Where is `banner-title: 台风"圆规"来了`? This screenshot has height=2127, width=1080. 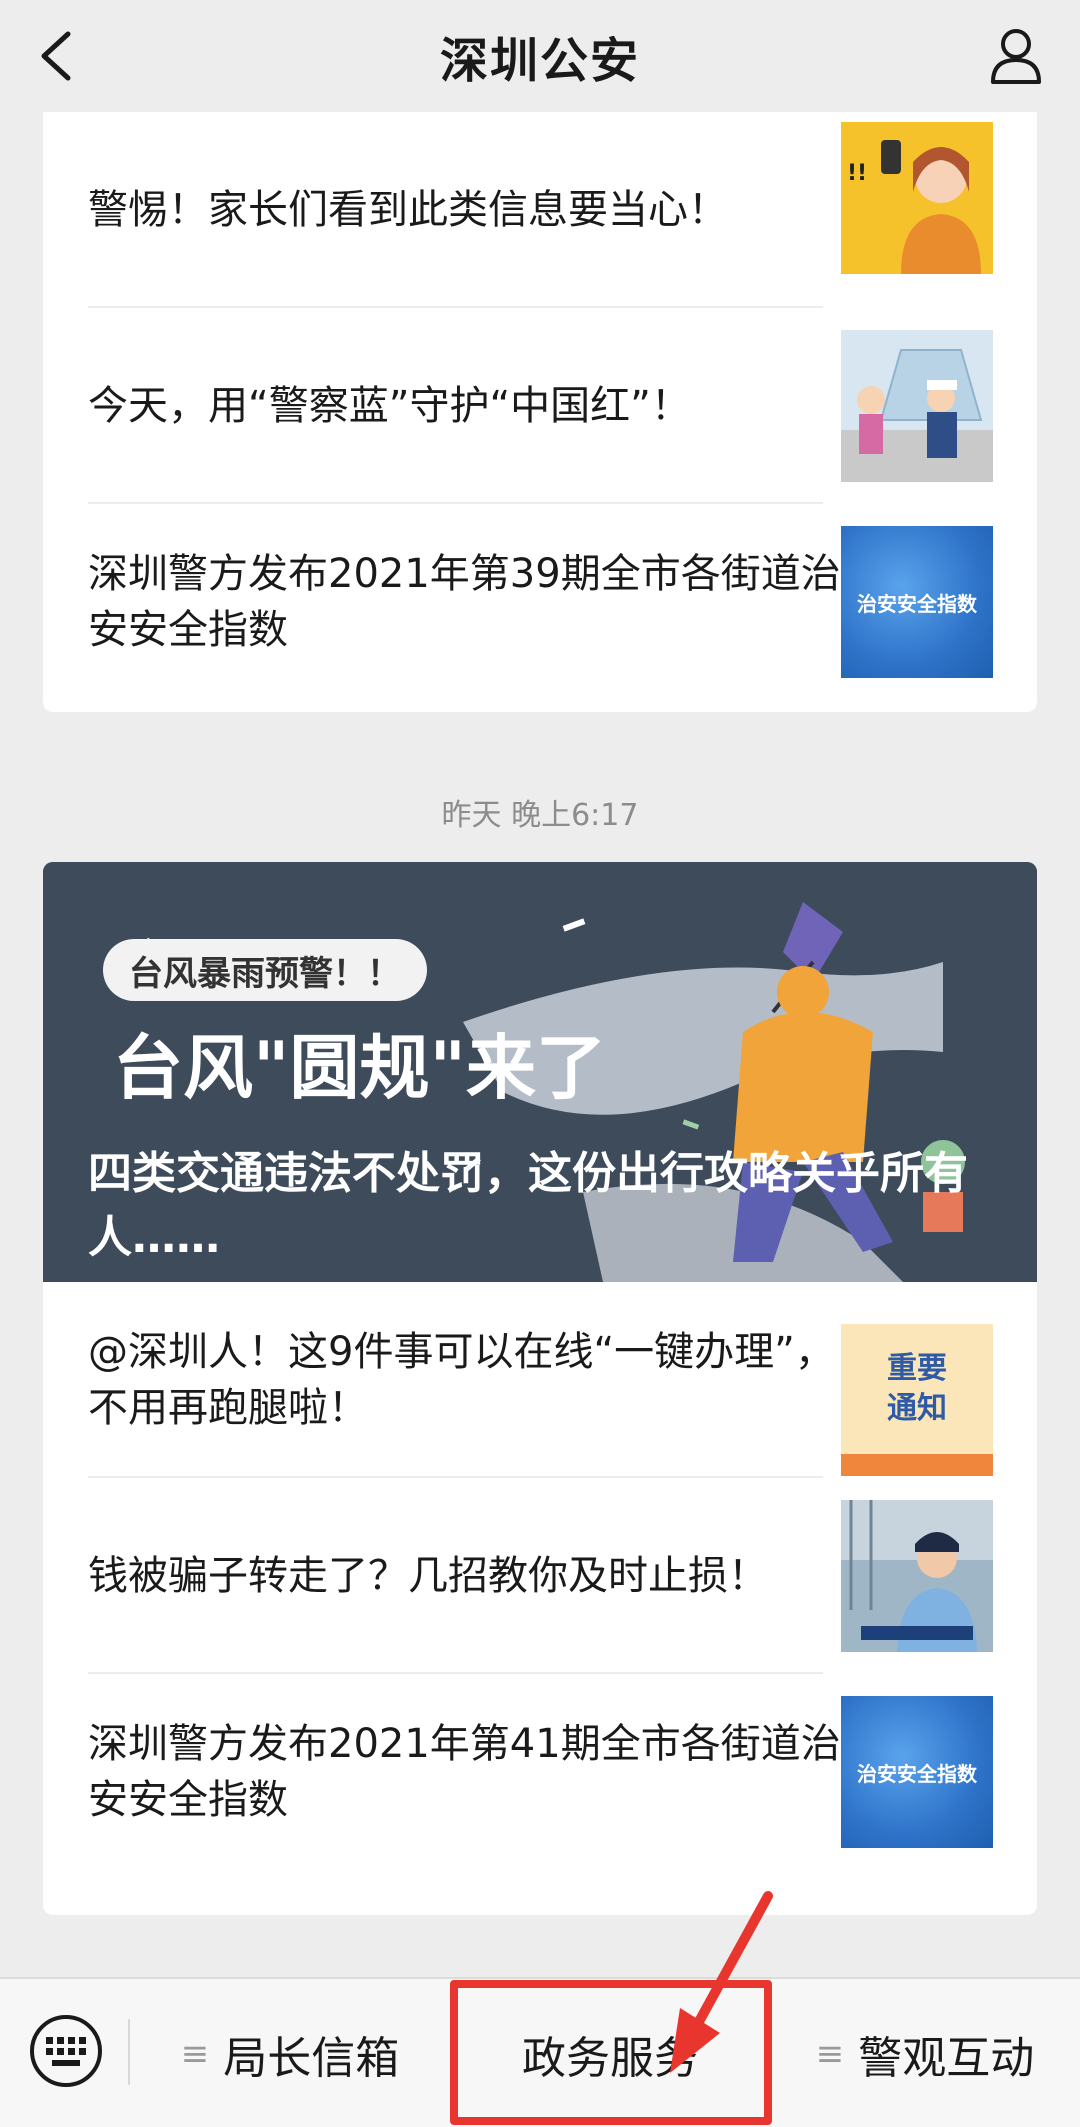 banner-title: 台风"圆规"来了 is located at coordinates (359, 1068).